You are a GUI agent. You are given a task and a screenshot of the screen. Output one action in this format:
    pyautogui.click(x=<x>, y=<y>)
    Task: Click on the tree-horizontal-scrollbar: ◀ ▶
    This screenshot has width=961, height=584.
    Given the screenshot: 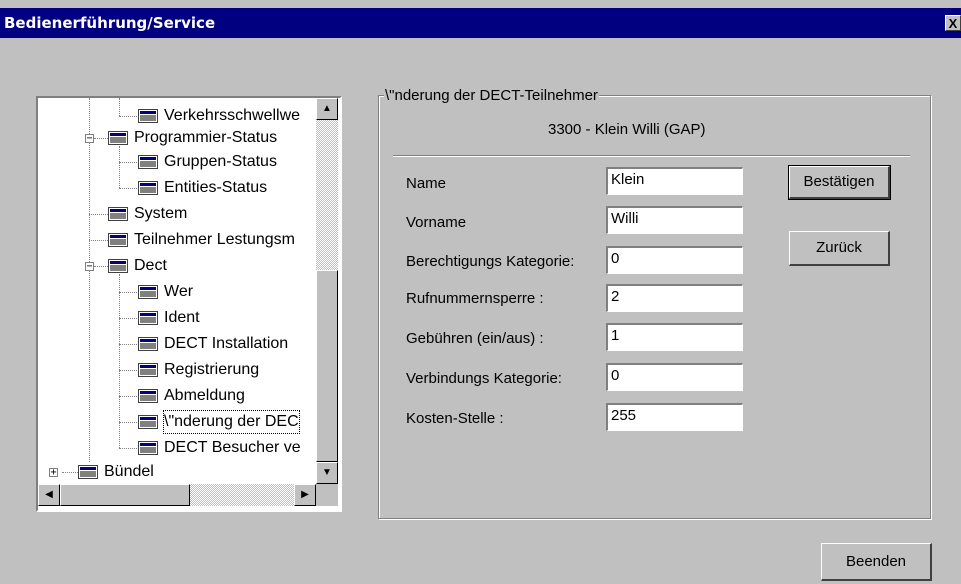 What is the action you would take?
    pyautogui.click(x=177, y=495)
    